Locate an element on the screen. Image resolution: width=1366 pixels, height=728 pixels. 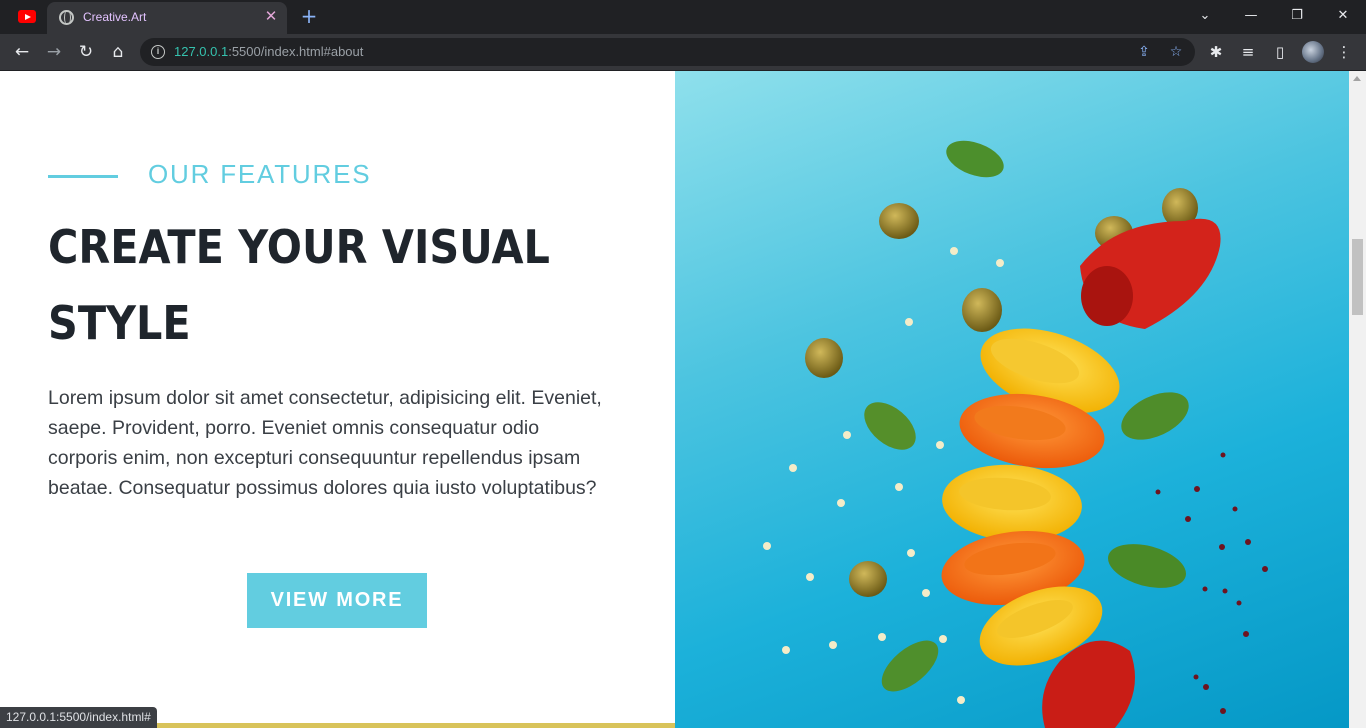
bookmark-star-icon: ☆ is located at coordinates (1176, 52).